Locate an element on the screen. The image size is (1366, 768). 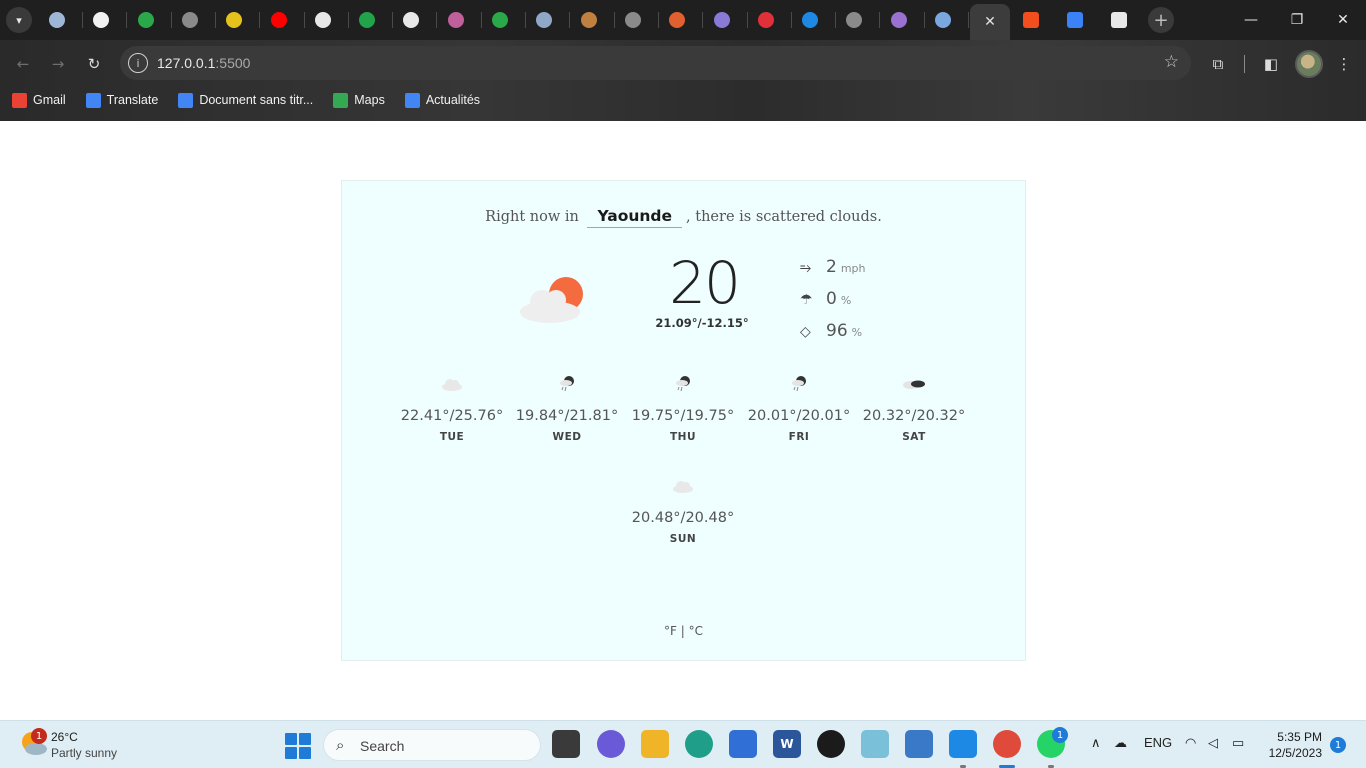
cloud-icon is located at coordinates (683, 486).